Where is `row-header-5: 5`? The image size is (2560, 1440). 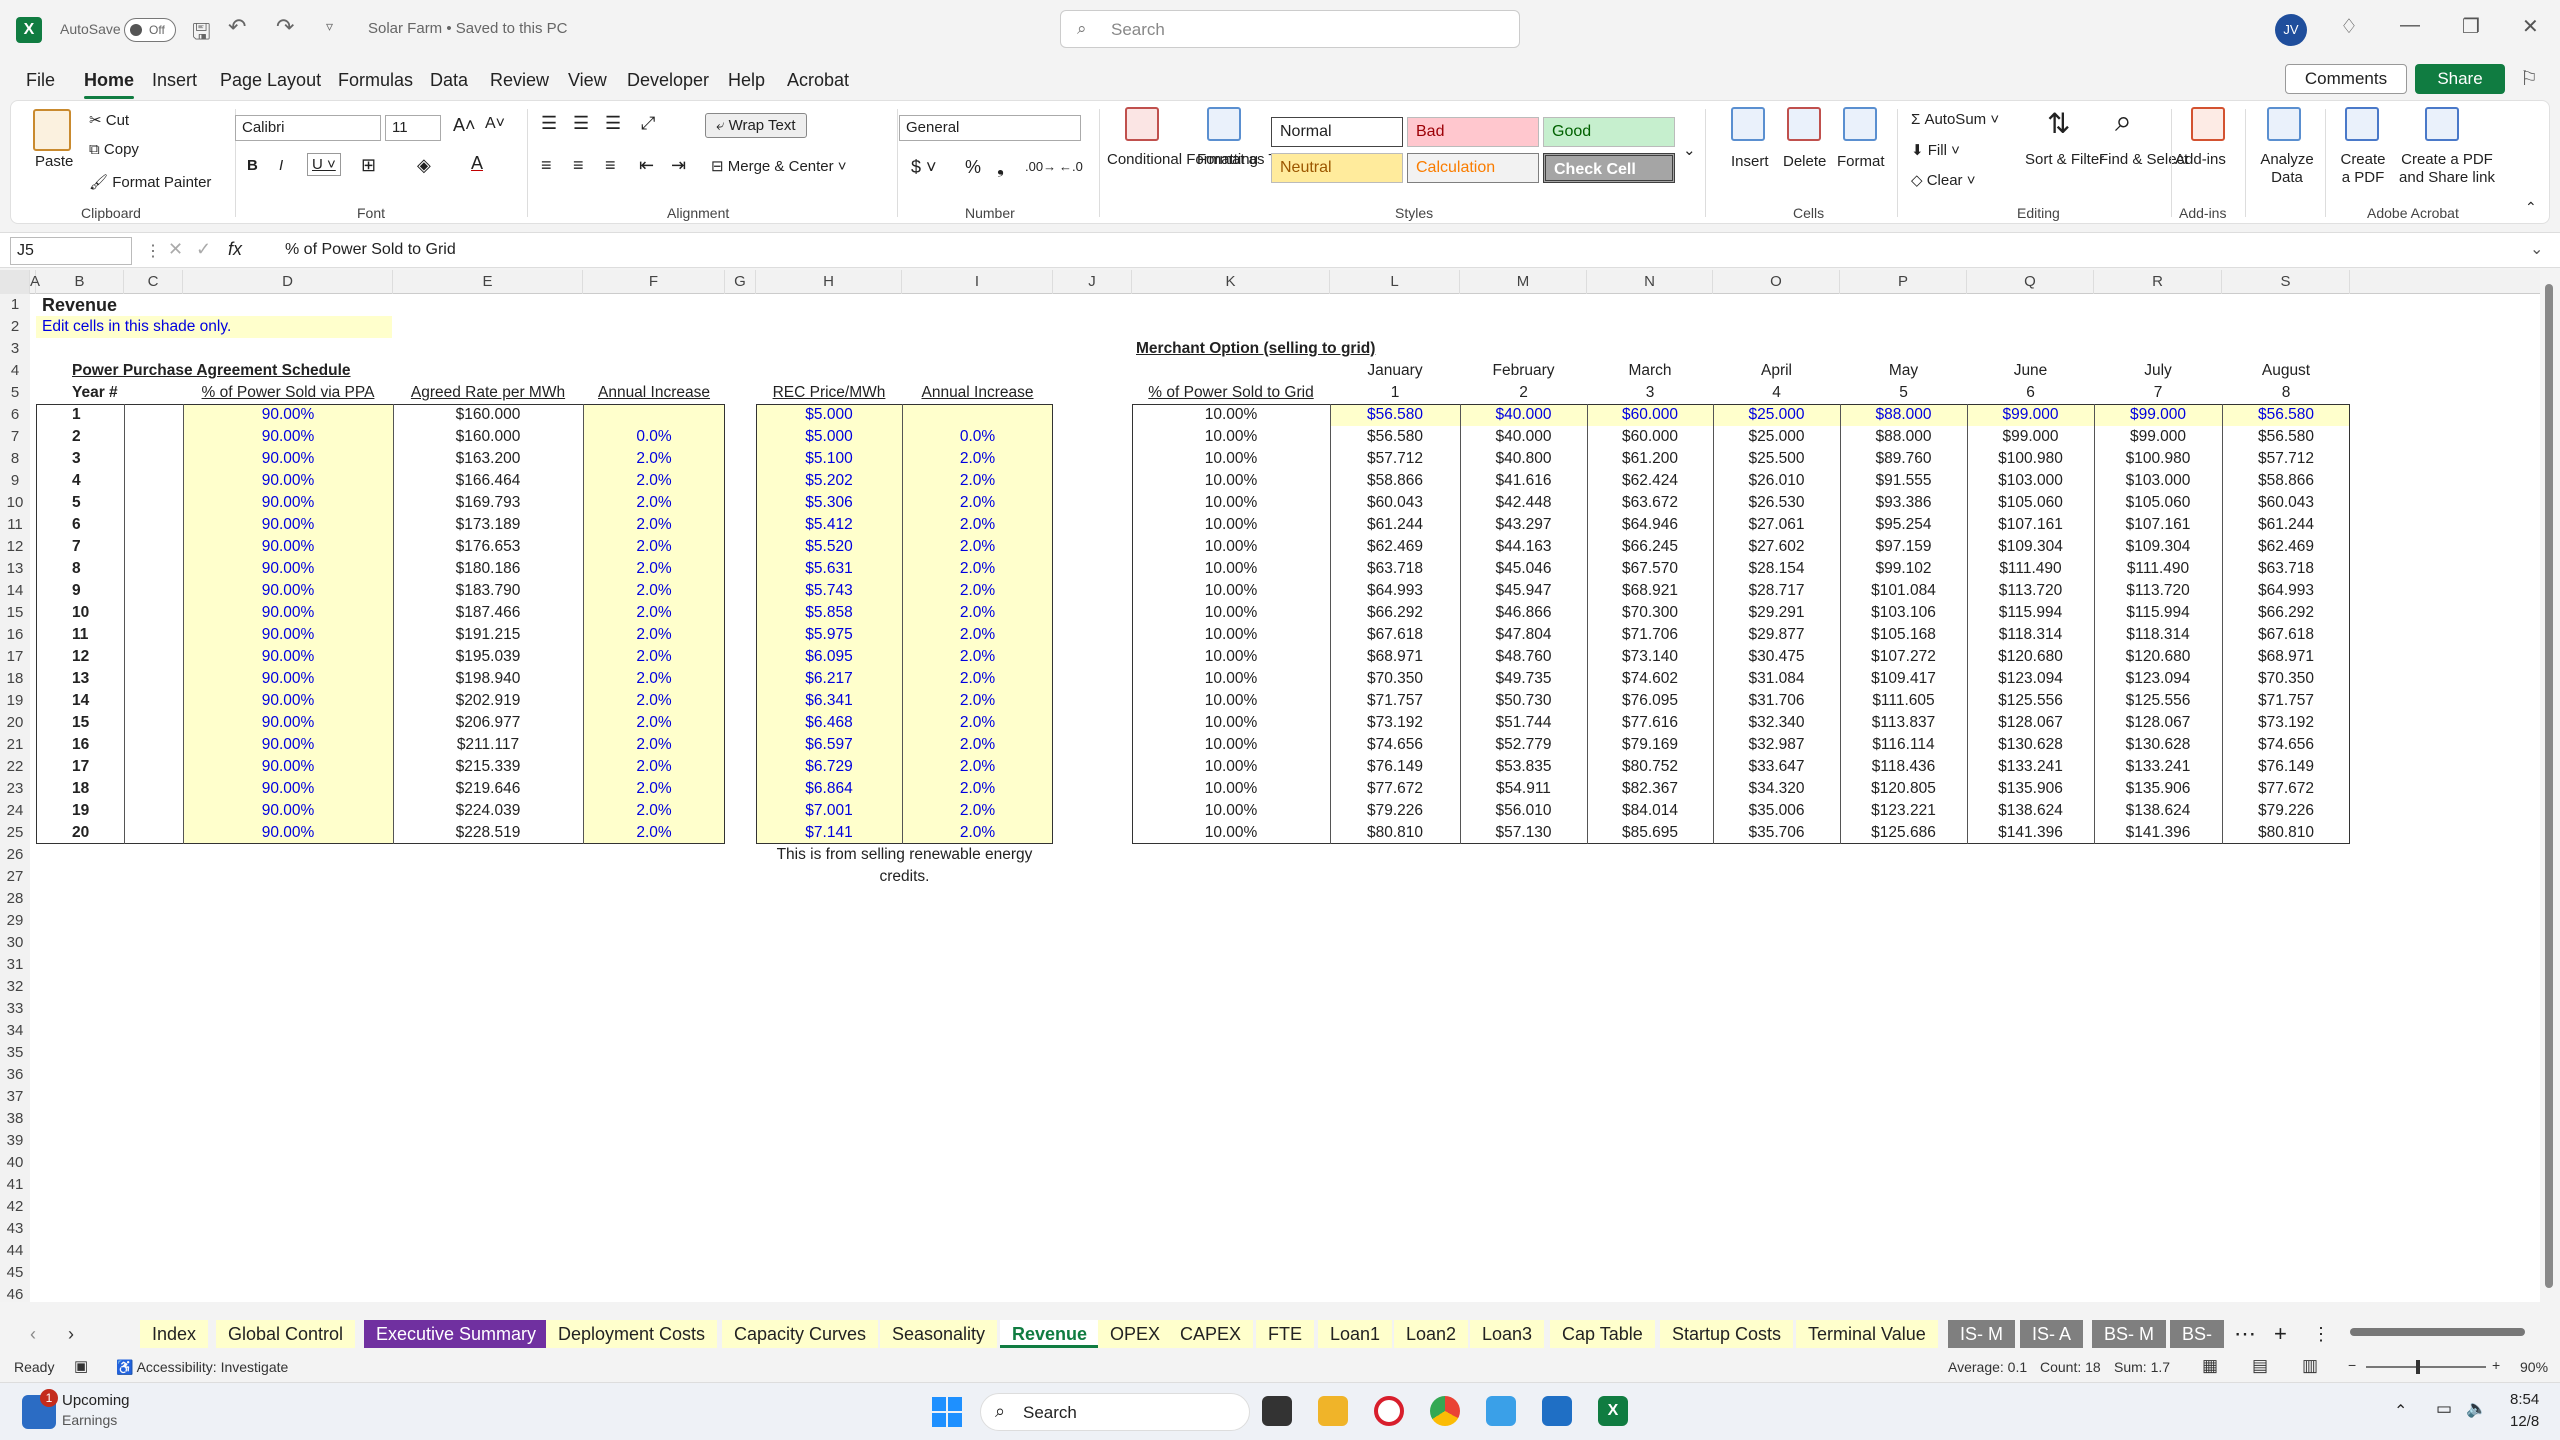
row-header-5: 5 is located at coordinates (15, 393).